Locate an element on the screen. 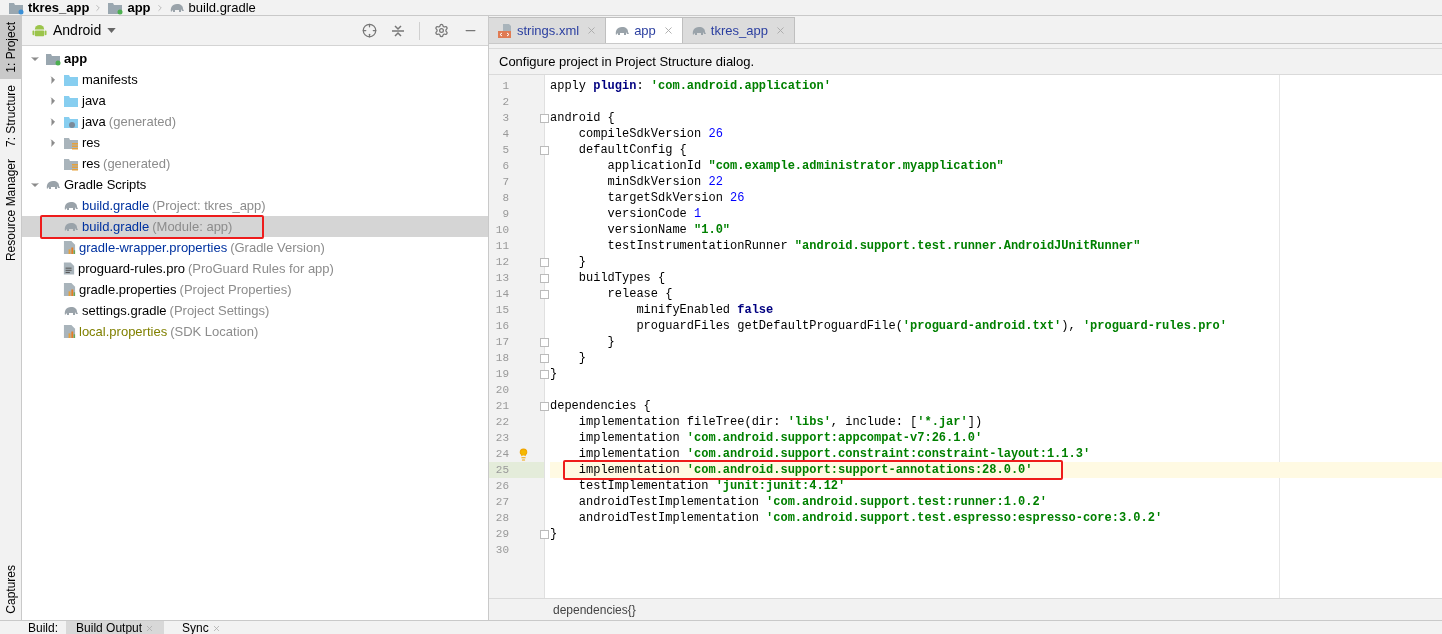  line-number: 11 is located at coordinates (501, 246).